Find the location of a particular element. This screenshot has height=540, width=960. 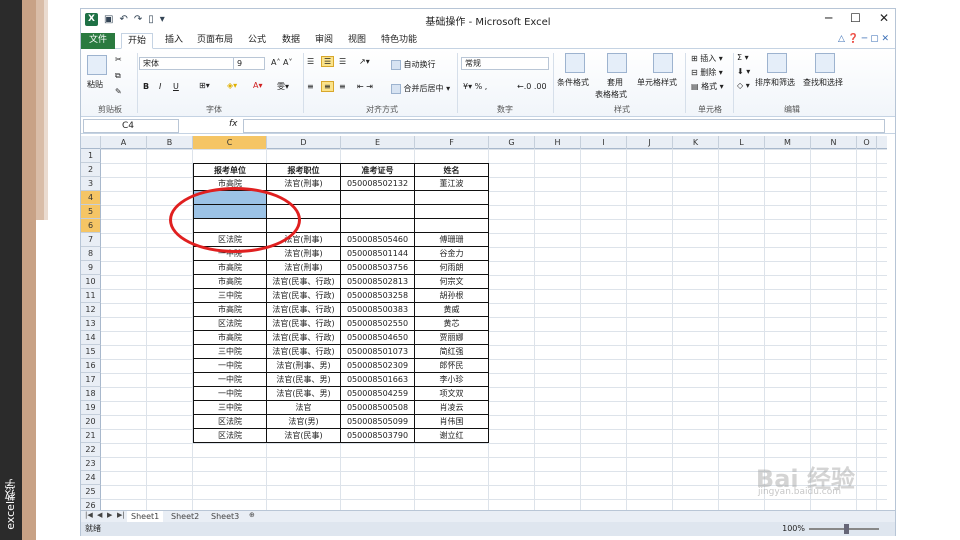

conditional-format-button: 条件格式 is located at coordinates (573, 82).